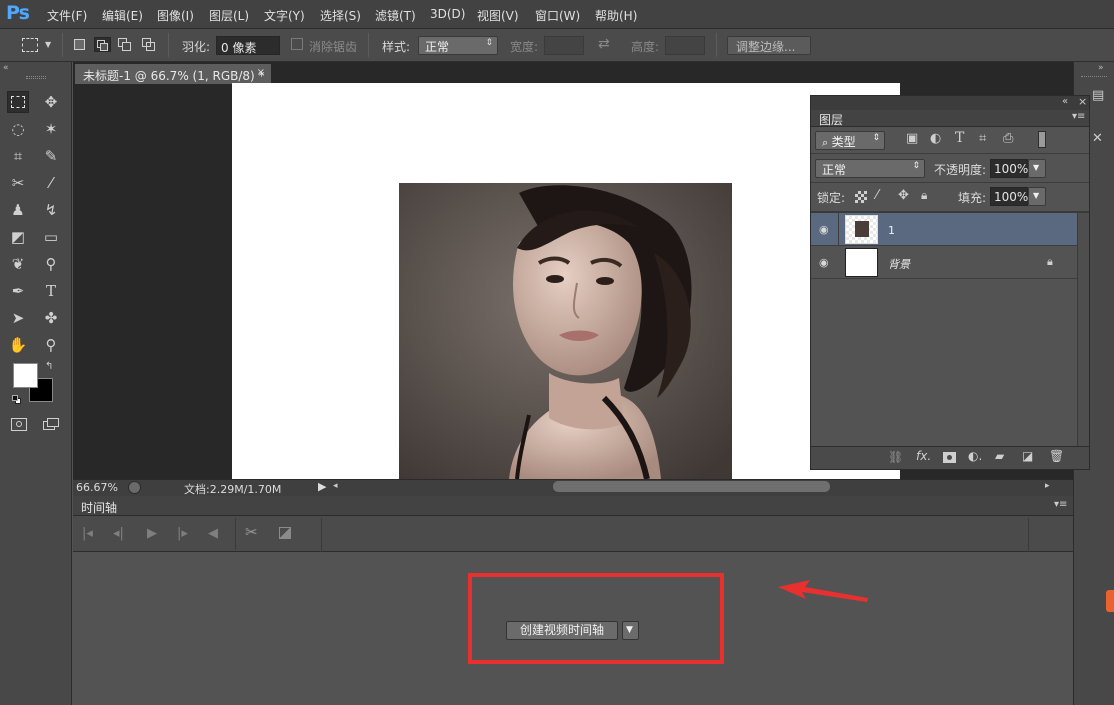 The image size is (1114, 705). Describe the element at coordinates (1047, 486) in the screenshot. I see `scroll-right-icon: ▸` at that location.